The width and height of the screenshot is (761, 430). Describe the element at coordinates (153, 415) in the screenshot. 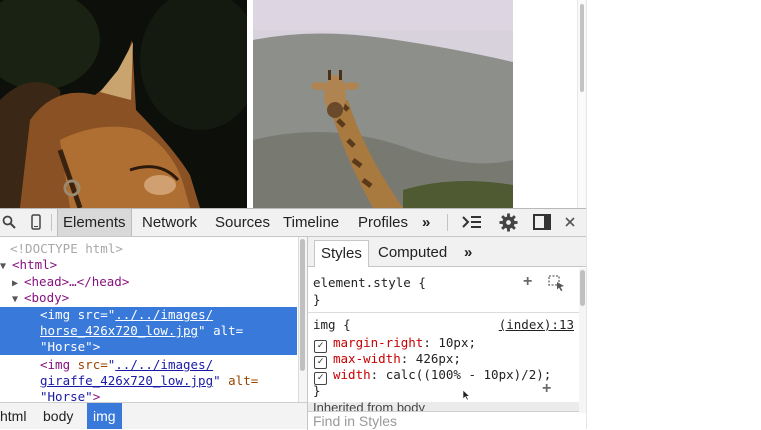

I see `breadcrumb: html body img` at that location.